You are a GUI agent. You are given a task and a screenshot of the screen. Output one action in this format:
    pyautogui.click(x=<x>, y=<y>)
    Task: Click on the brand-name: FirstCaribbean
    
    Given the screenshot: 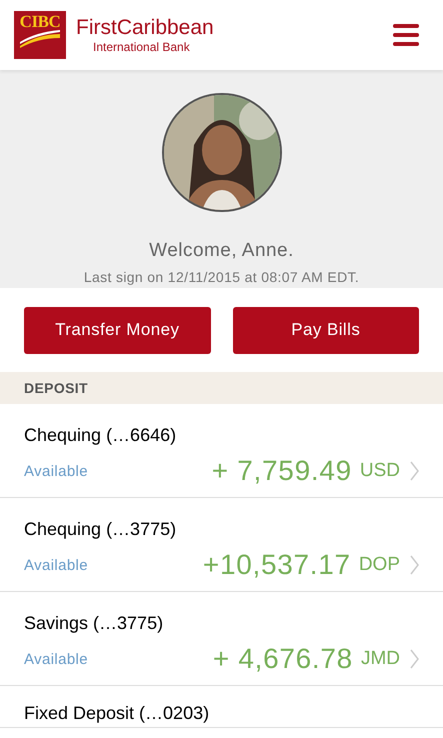 What is the action you would take?
    pyautogui.click(x=145, y=28)
    